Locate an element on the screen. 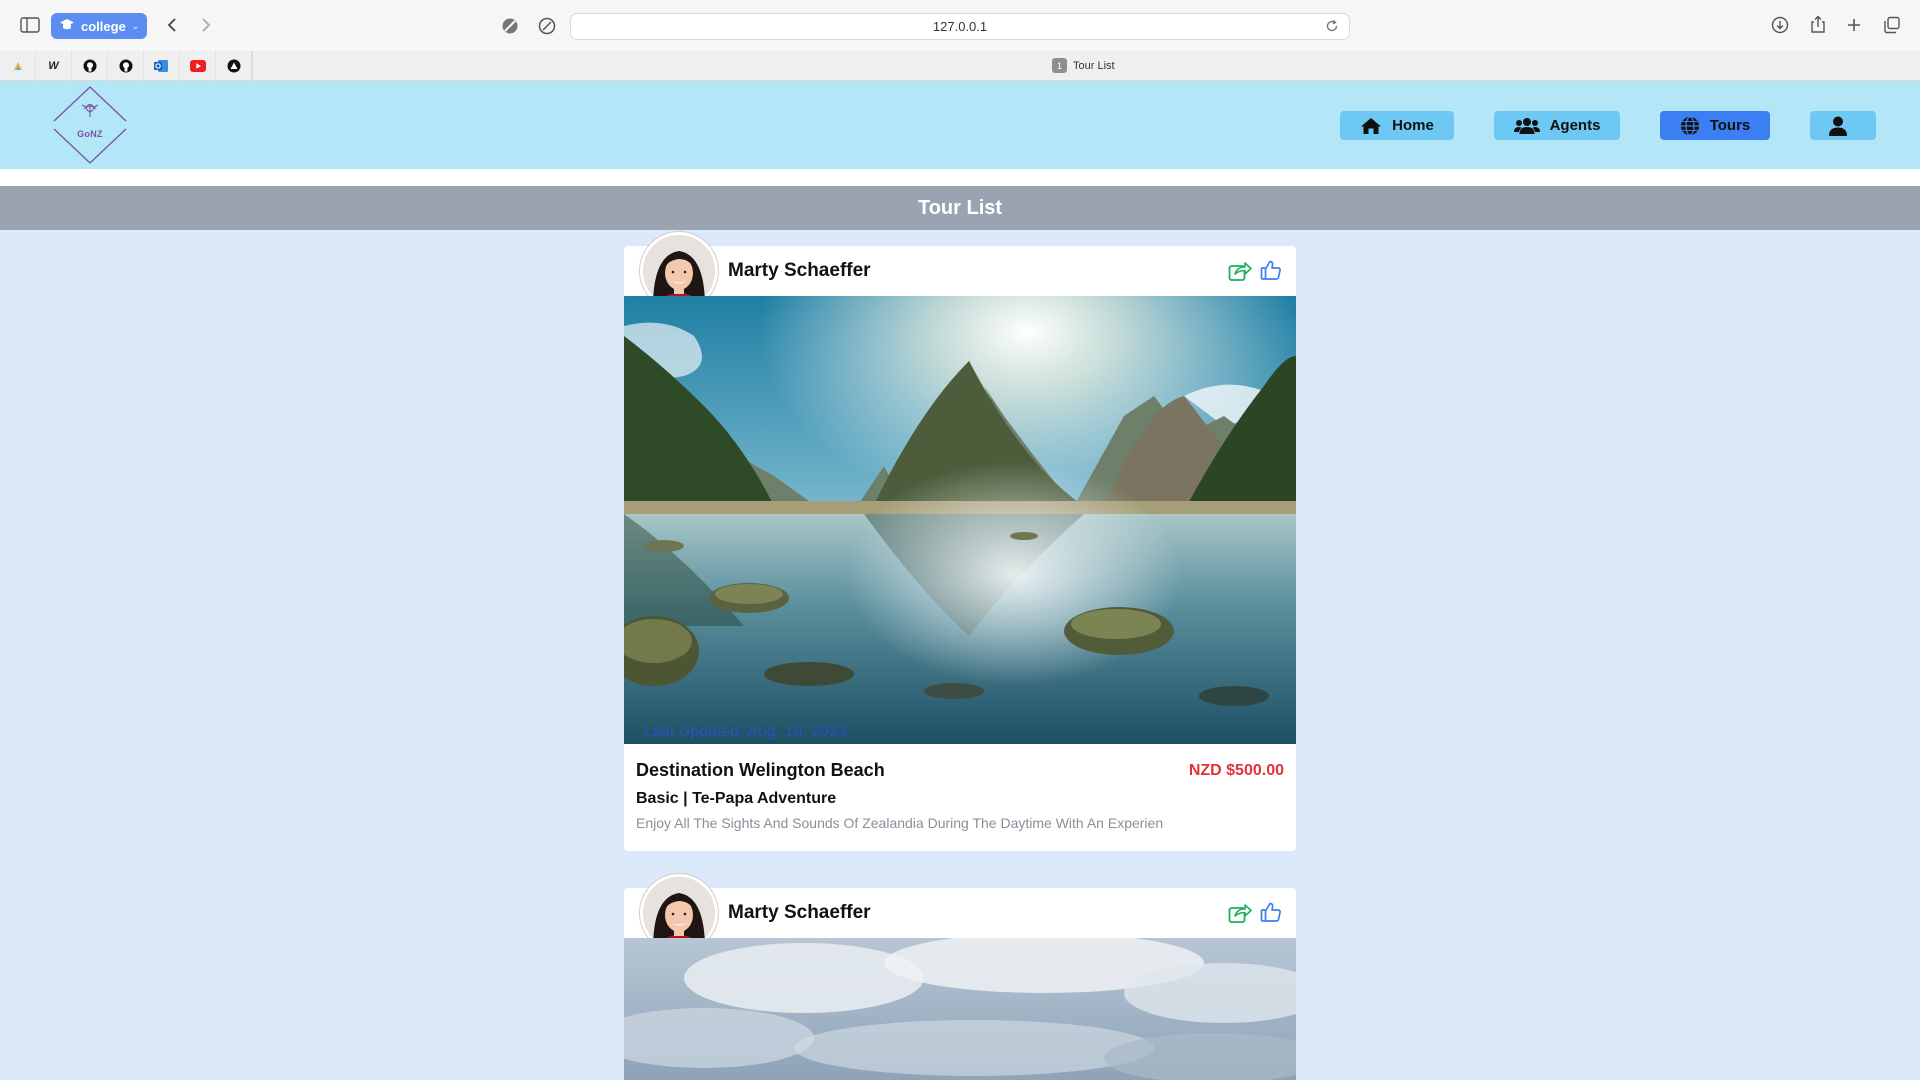 Image resolution: width=1920 pixels, height=1080 pixels. nav-tours-button: Tours is located at coordinates (1715, 125).